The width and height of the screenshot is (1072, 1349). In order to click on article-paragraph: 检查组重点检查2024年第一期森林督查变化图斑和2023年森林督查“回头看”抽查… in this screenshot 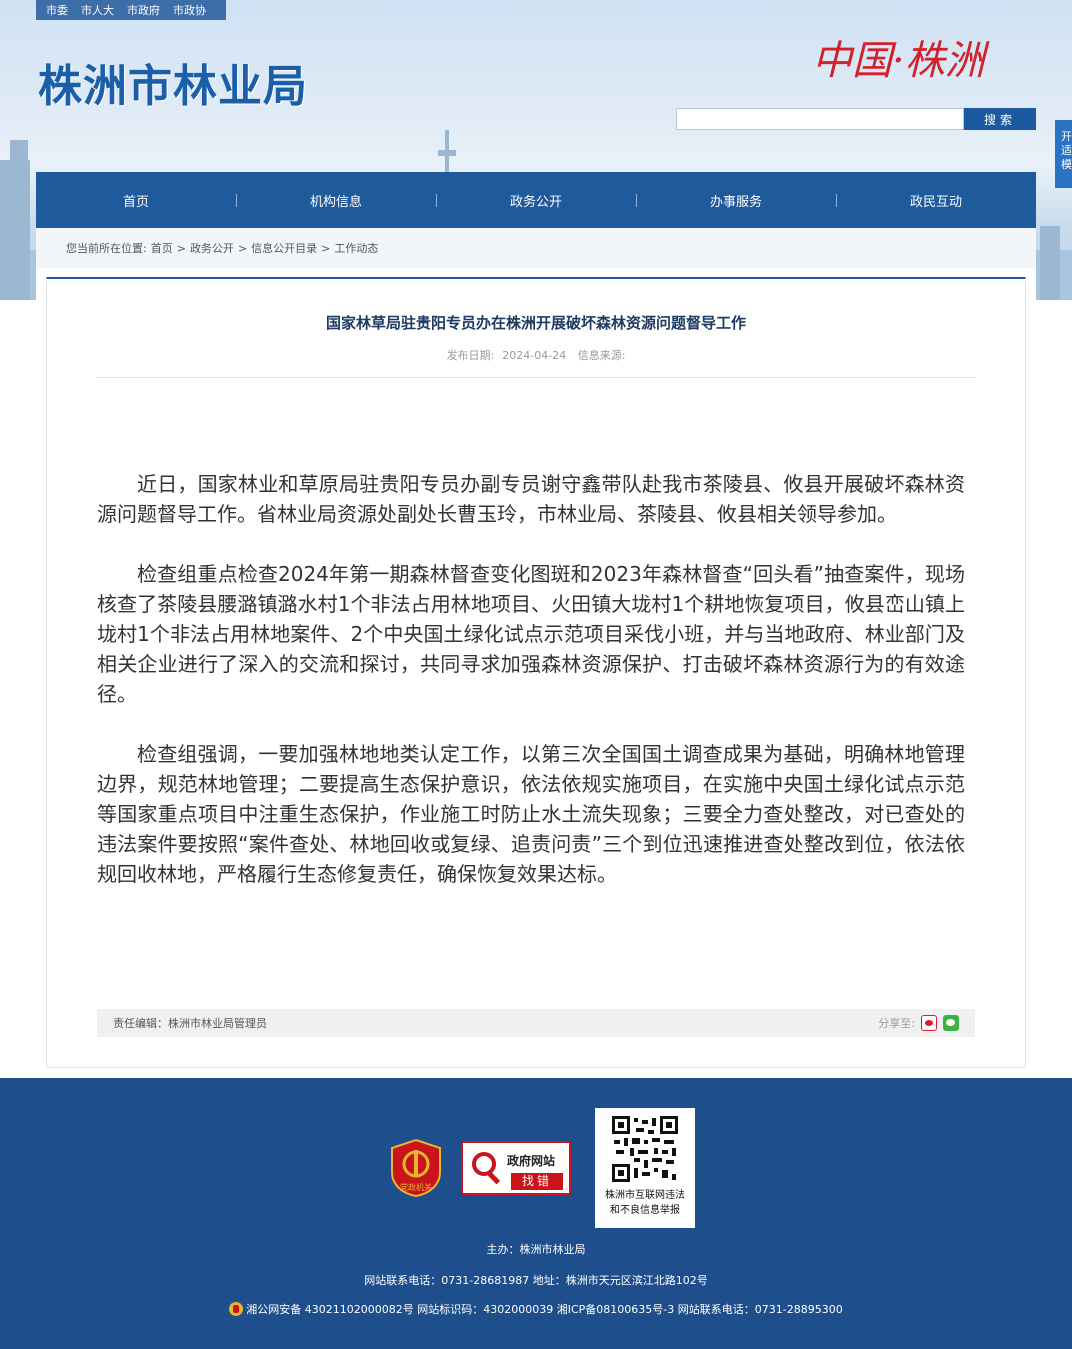, I will do `click(531, 634)`.